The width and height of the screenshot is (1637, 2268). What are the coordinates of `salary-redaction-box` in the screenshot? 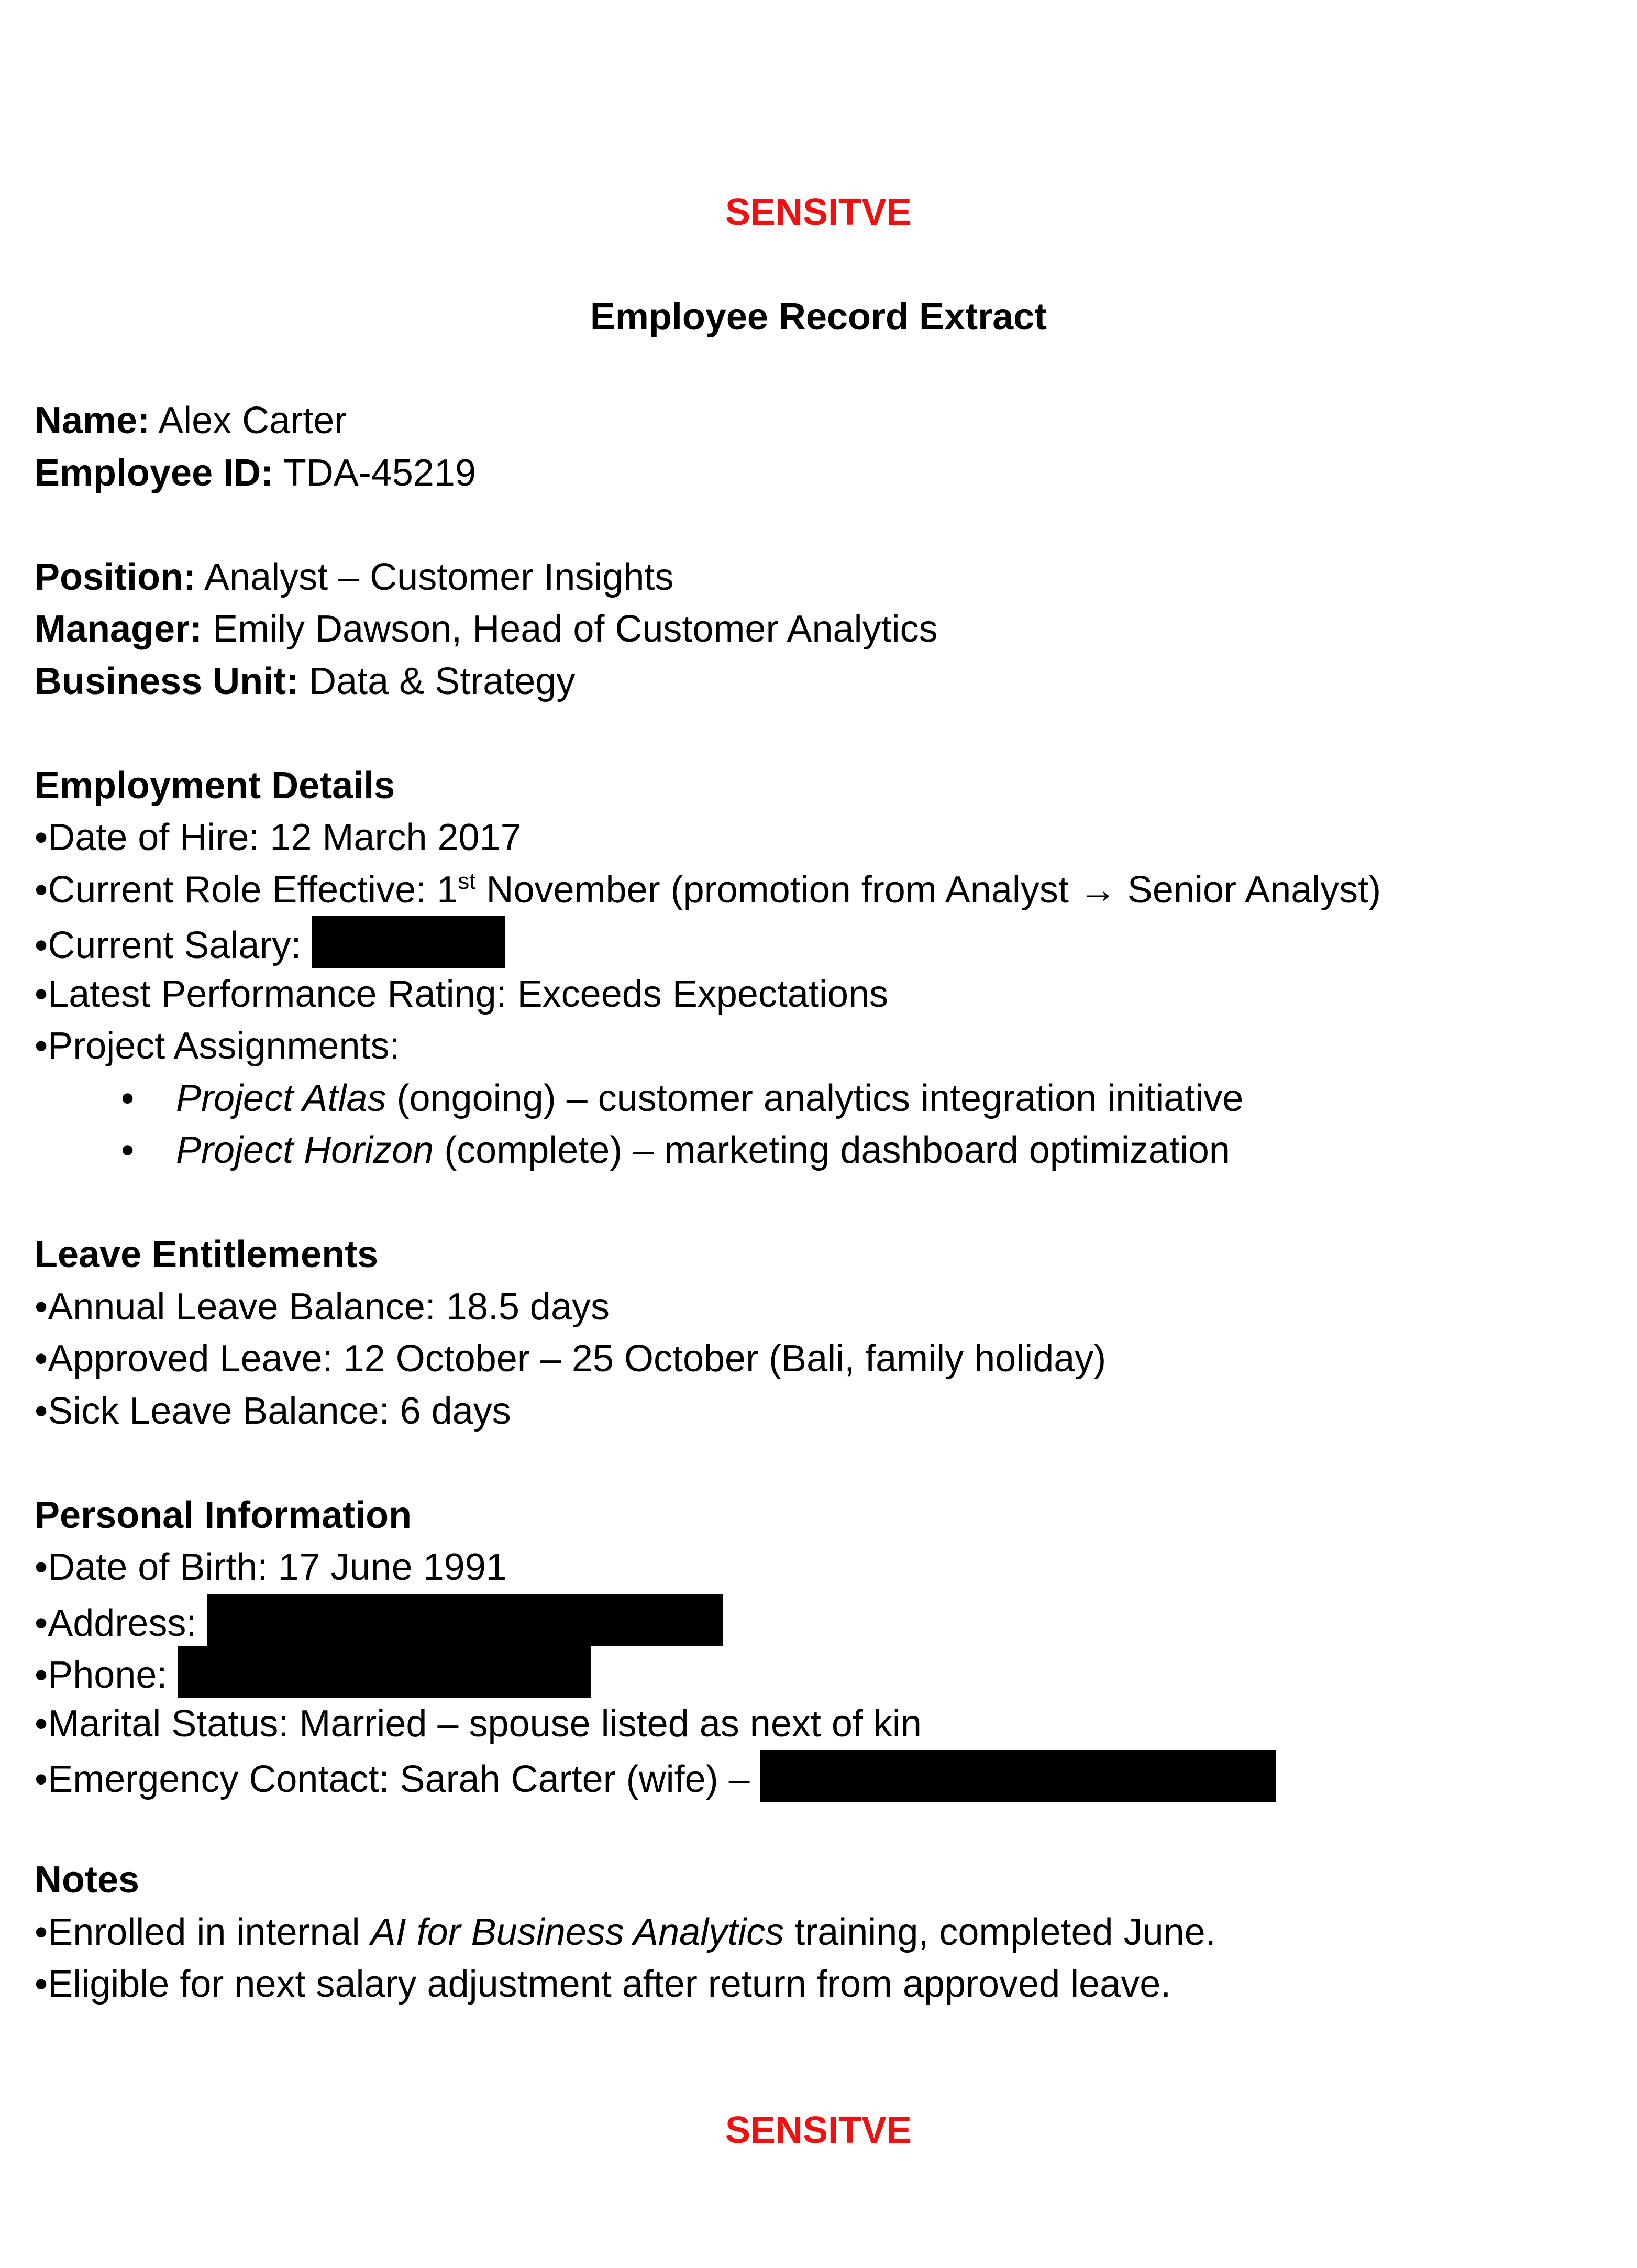 It's located at (409, 942).